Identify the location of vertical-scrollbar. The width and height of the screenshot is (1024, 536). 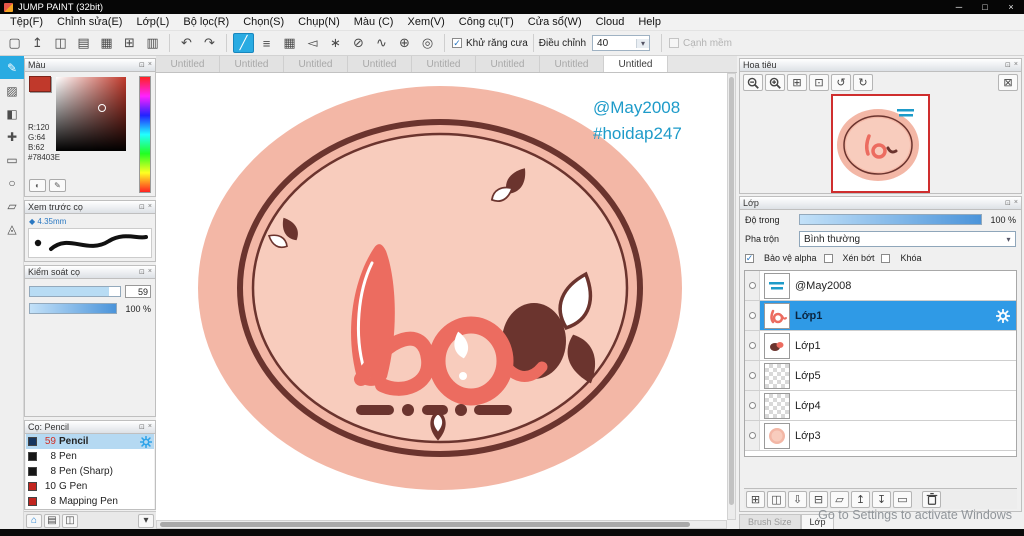
(731, 296).